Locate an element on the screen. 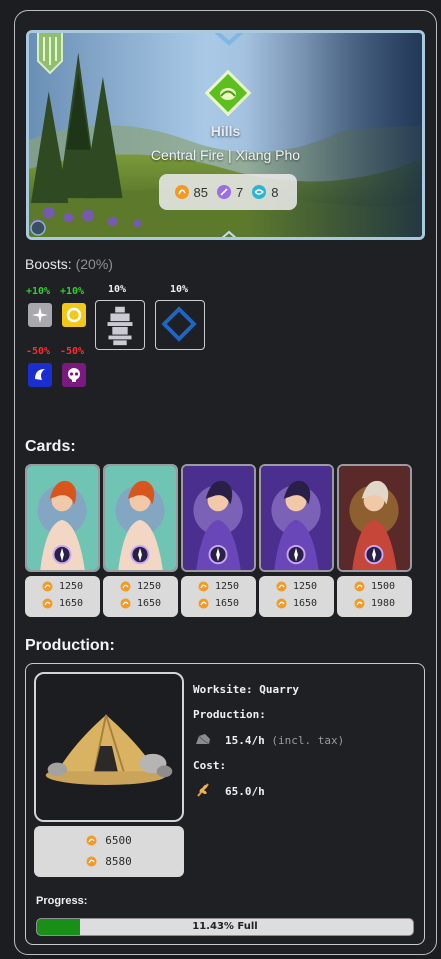  speed-value: 8 is located at coordinates (275, 192).